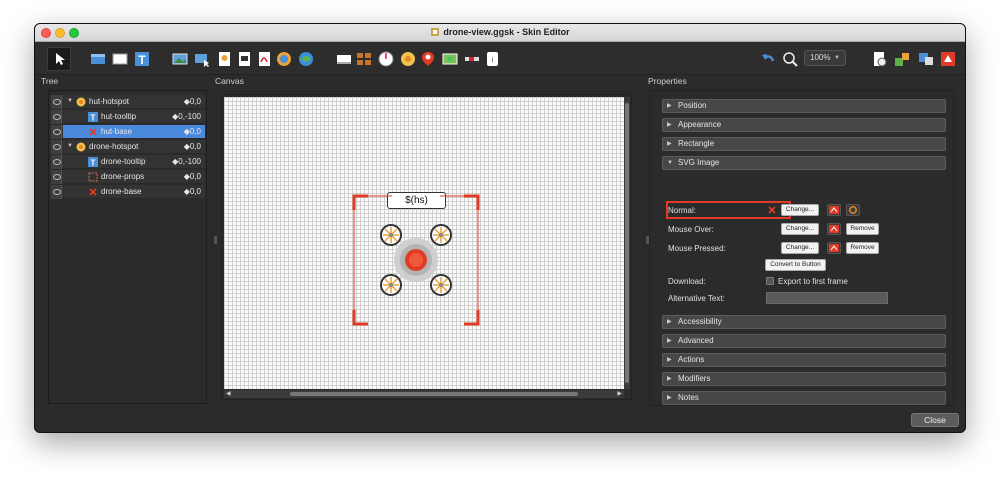 The height and width of the screenshot is (478, 1000). I want to click on section-notes: ▶ Notes, so click(804, 398).